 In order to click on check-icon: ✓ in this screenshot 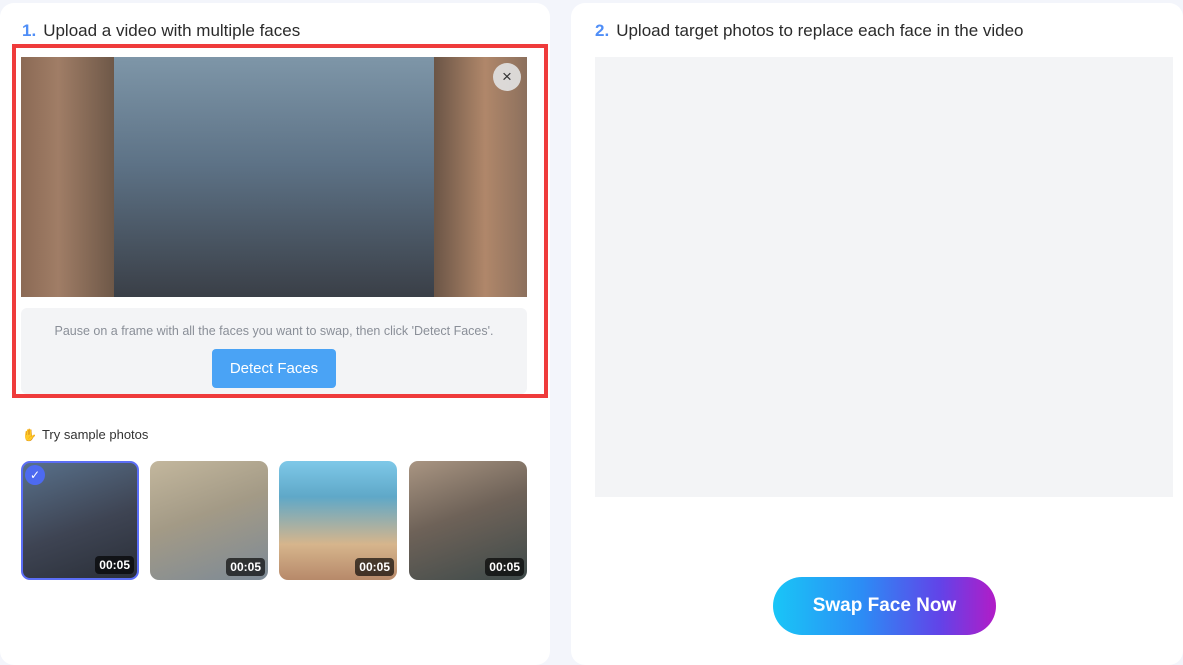, I will do `click(35, 475)`.